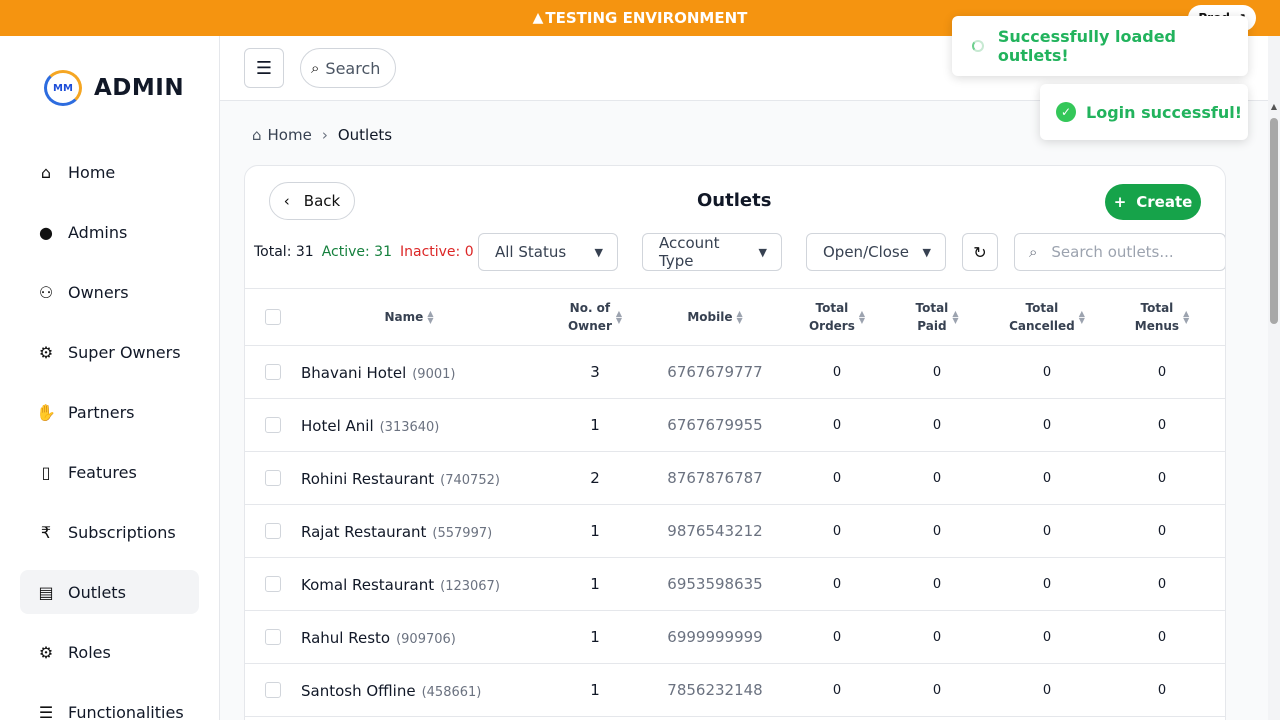 This screenshot has height=720, width=1280. What do you see at coordinates (715, 425) in the screenshot?
I see `mobile-number: 6767679955` at bounding box center [715, 425].